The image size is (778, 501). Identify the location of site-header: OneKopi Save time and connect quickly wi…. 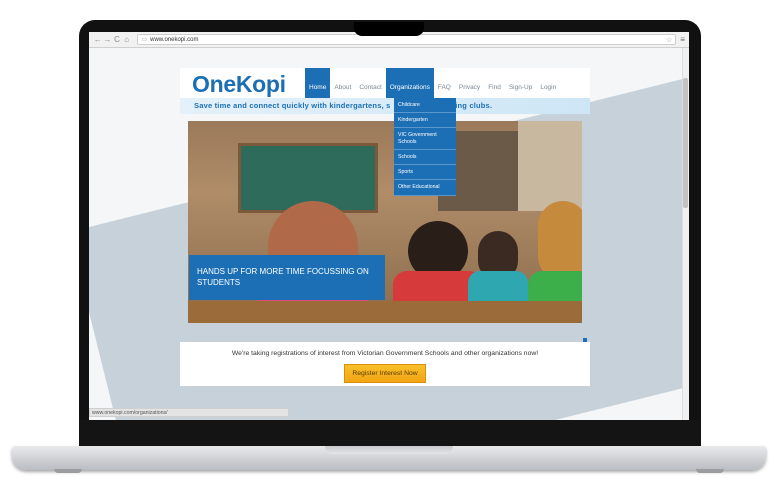
(385, 91).